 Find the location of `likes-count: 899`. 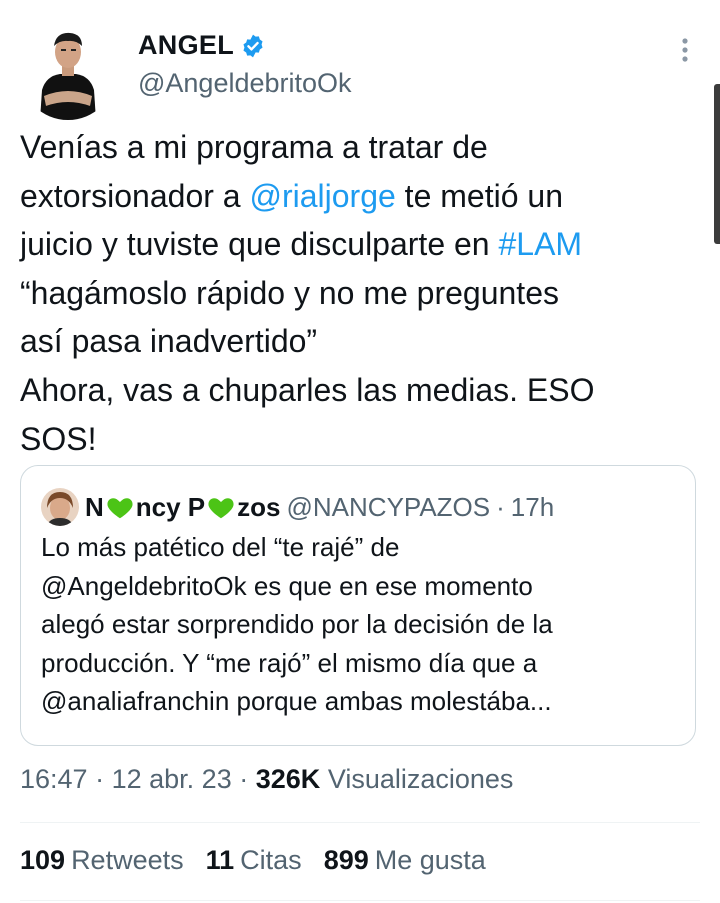

likes-count: 899 is located at coordinates (346, 860).